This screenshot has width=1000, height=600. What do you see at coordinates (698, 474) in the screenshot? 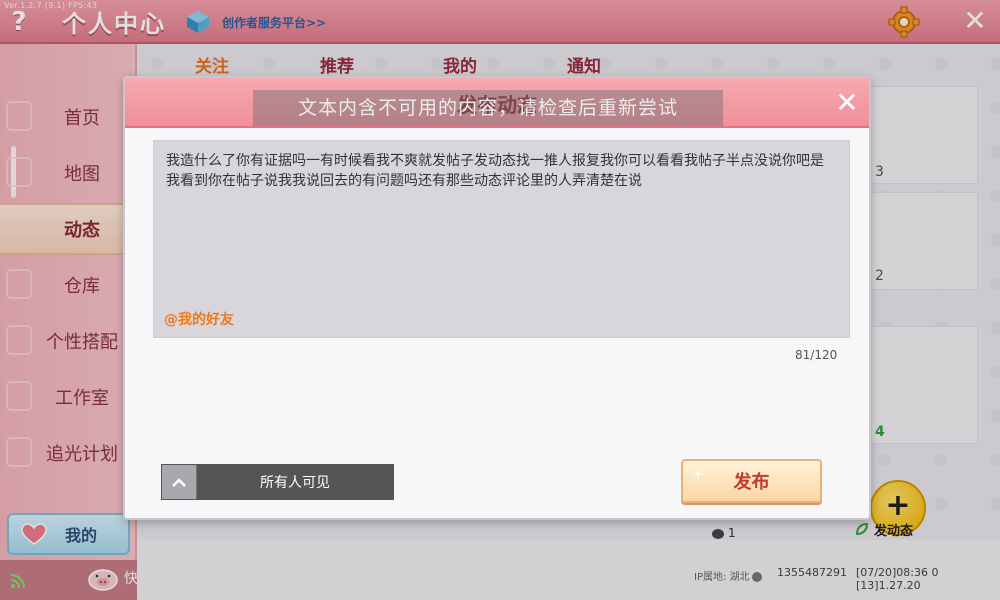
I see `sparkle-icon` at bounding box center [698, 474].